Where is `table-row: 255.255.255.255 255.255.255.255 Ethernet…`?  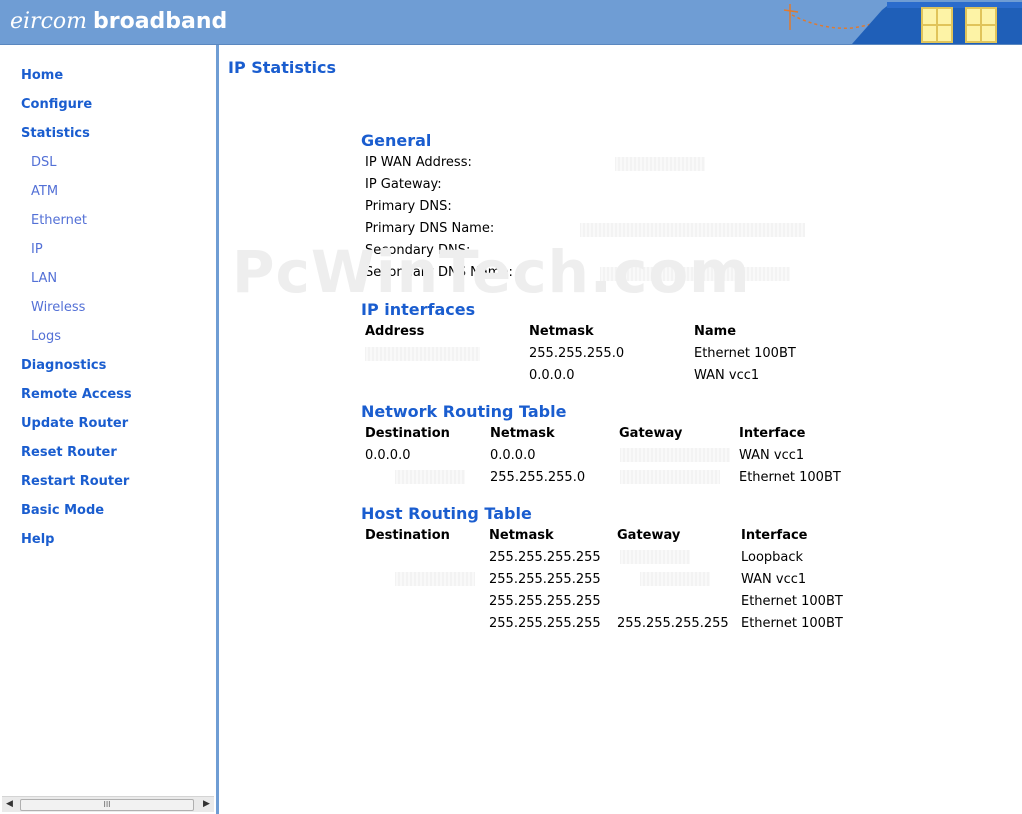 table-row: 255.255.255.255 255.255.255.255 Ethernet… is located at coordinates (613, 623).